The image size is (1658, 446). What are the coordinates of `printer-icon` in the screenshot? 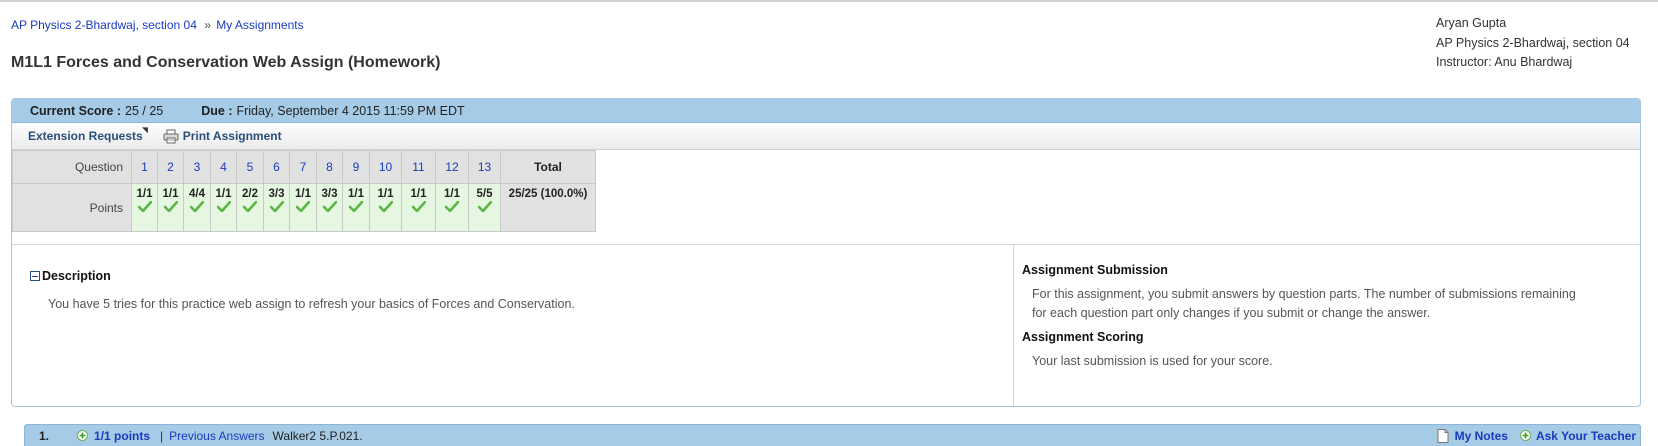 It's located at (171, 136).